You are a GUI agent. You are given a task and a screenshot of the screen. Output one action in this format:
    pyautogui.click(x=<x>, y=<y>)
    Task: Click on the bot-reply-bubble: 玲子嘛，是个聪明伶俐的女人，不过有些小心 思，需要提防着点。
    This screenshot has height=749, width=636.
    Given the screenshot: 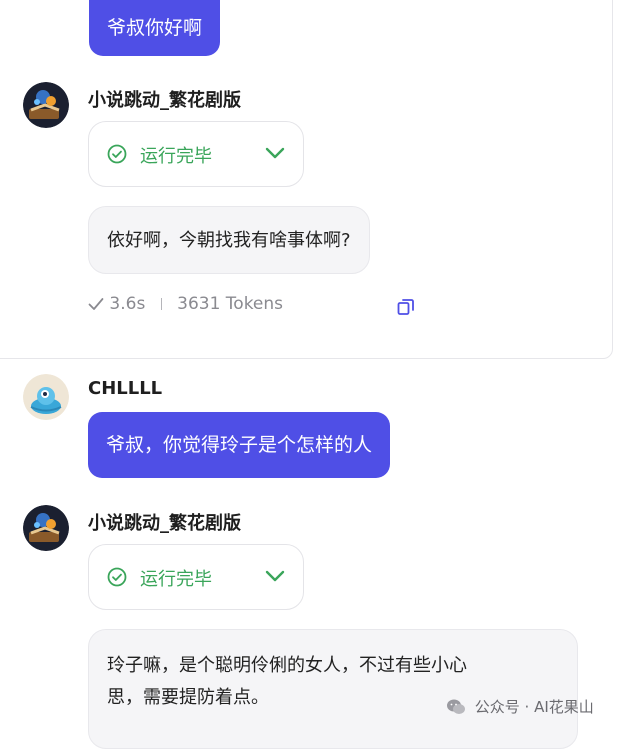 What is the action you would take?
    pyautogui.click(x=333, y=689)
    